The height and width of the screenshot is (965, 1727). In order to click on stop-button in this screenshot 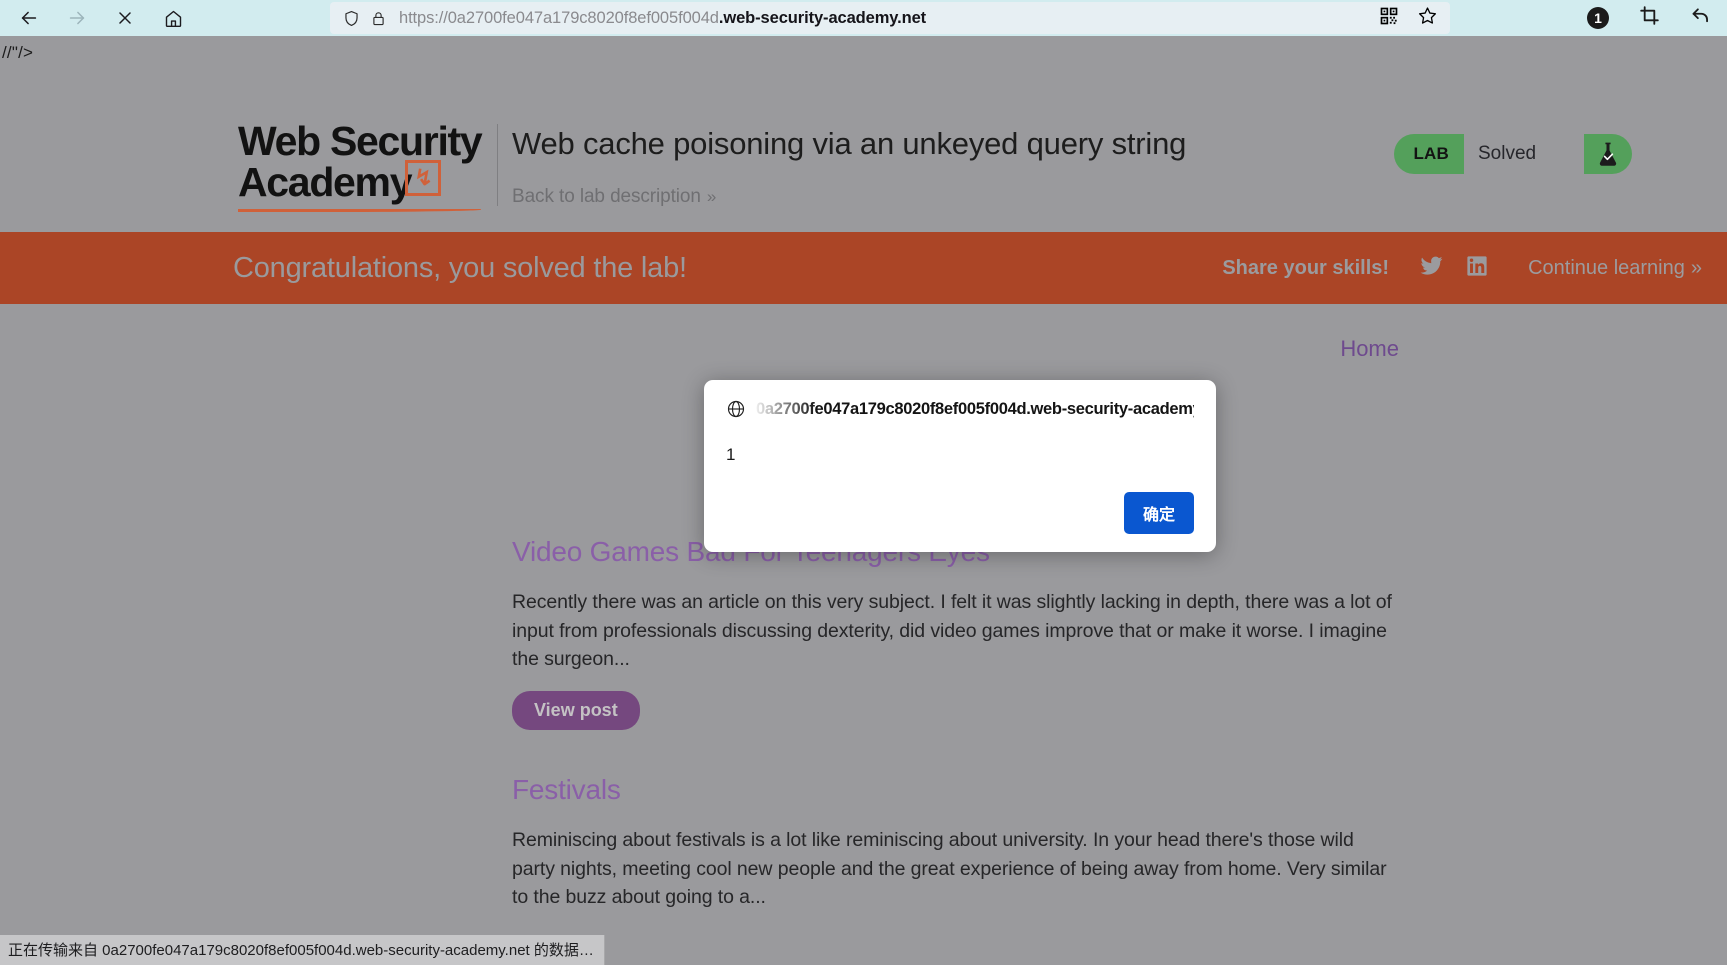, I will do `click(125, 18)`.